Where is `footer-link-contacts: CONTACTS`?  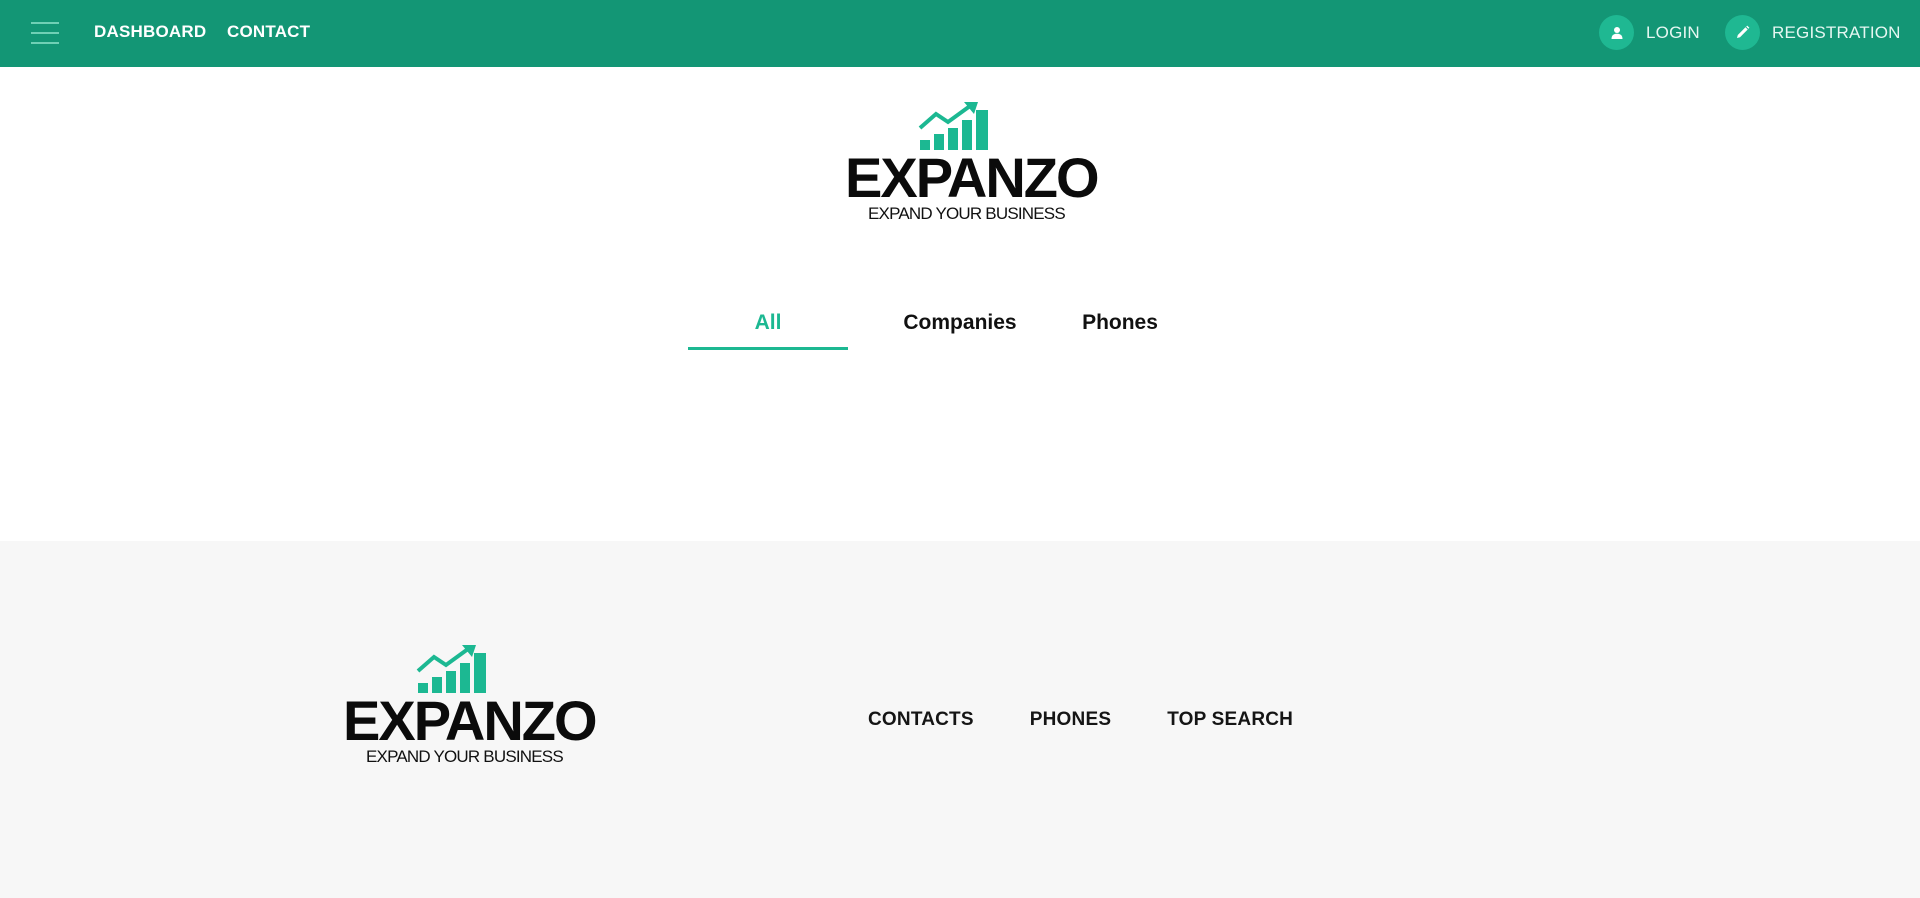 footer-link-contacts: CONTACTS is located at coordinates (921, 720).